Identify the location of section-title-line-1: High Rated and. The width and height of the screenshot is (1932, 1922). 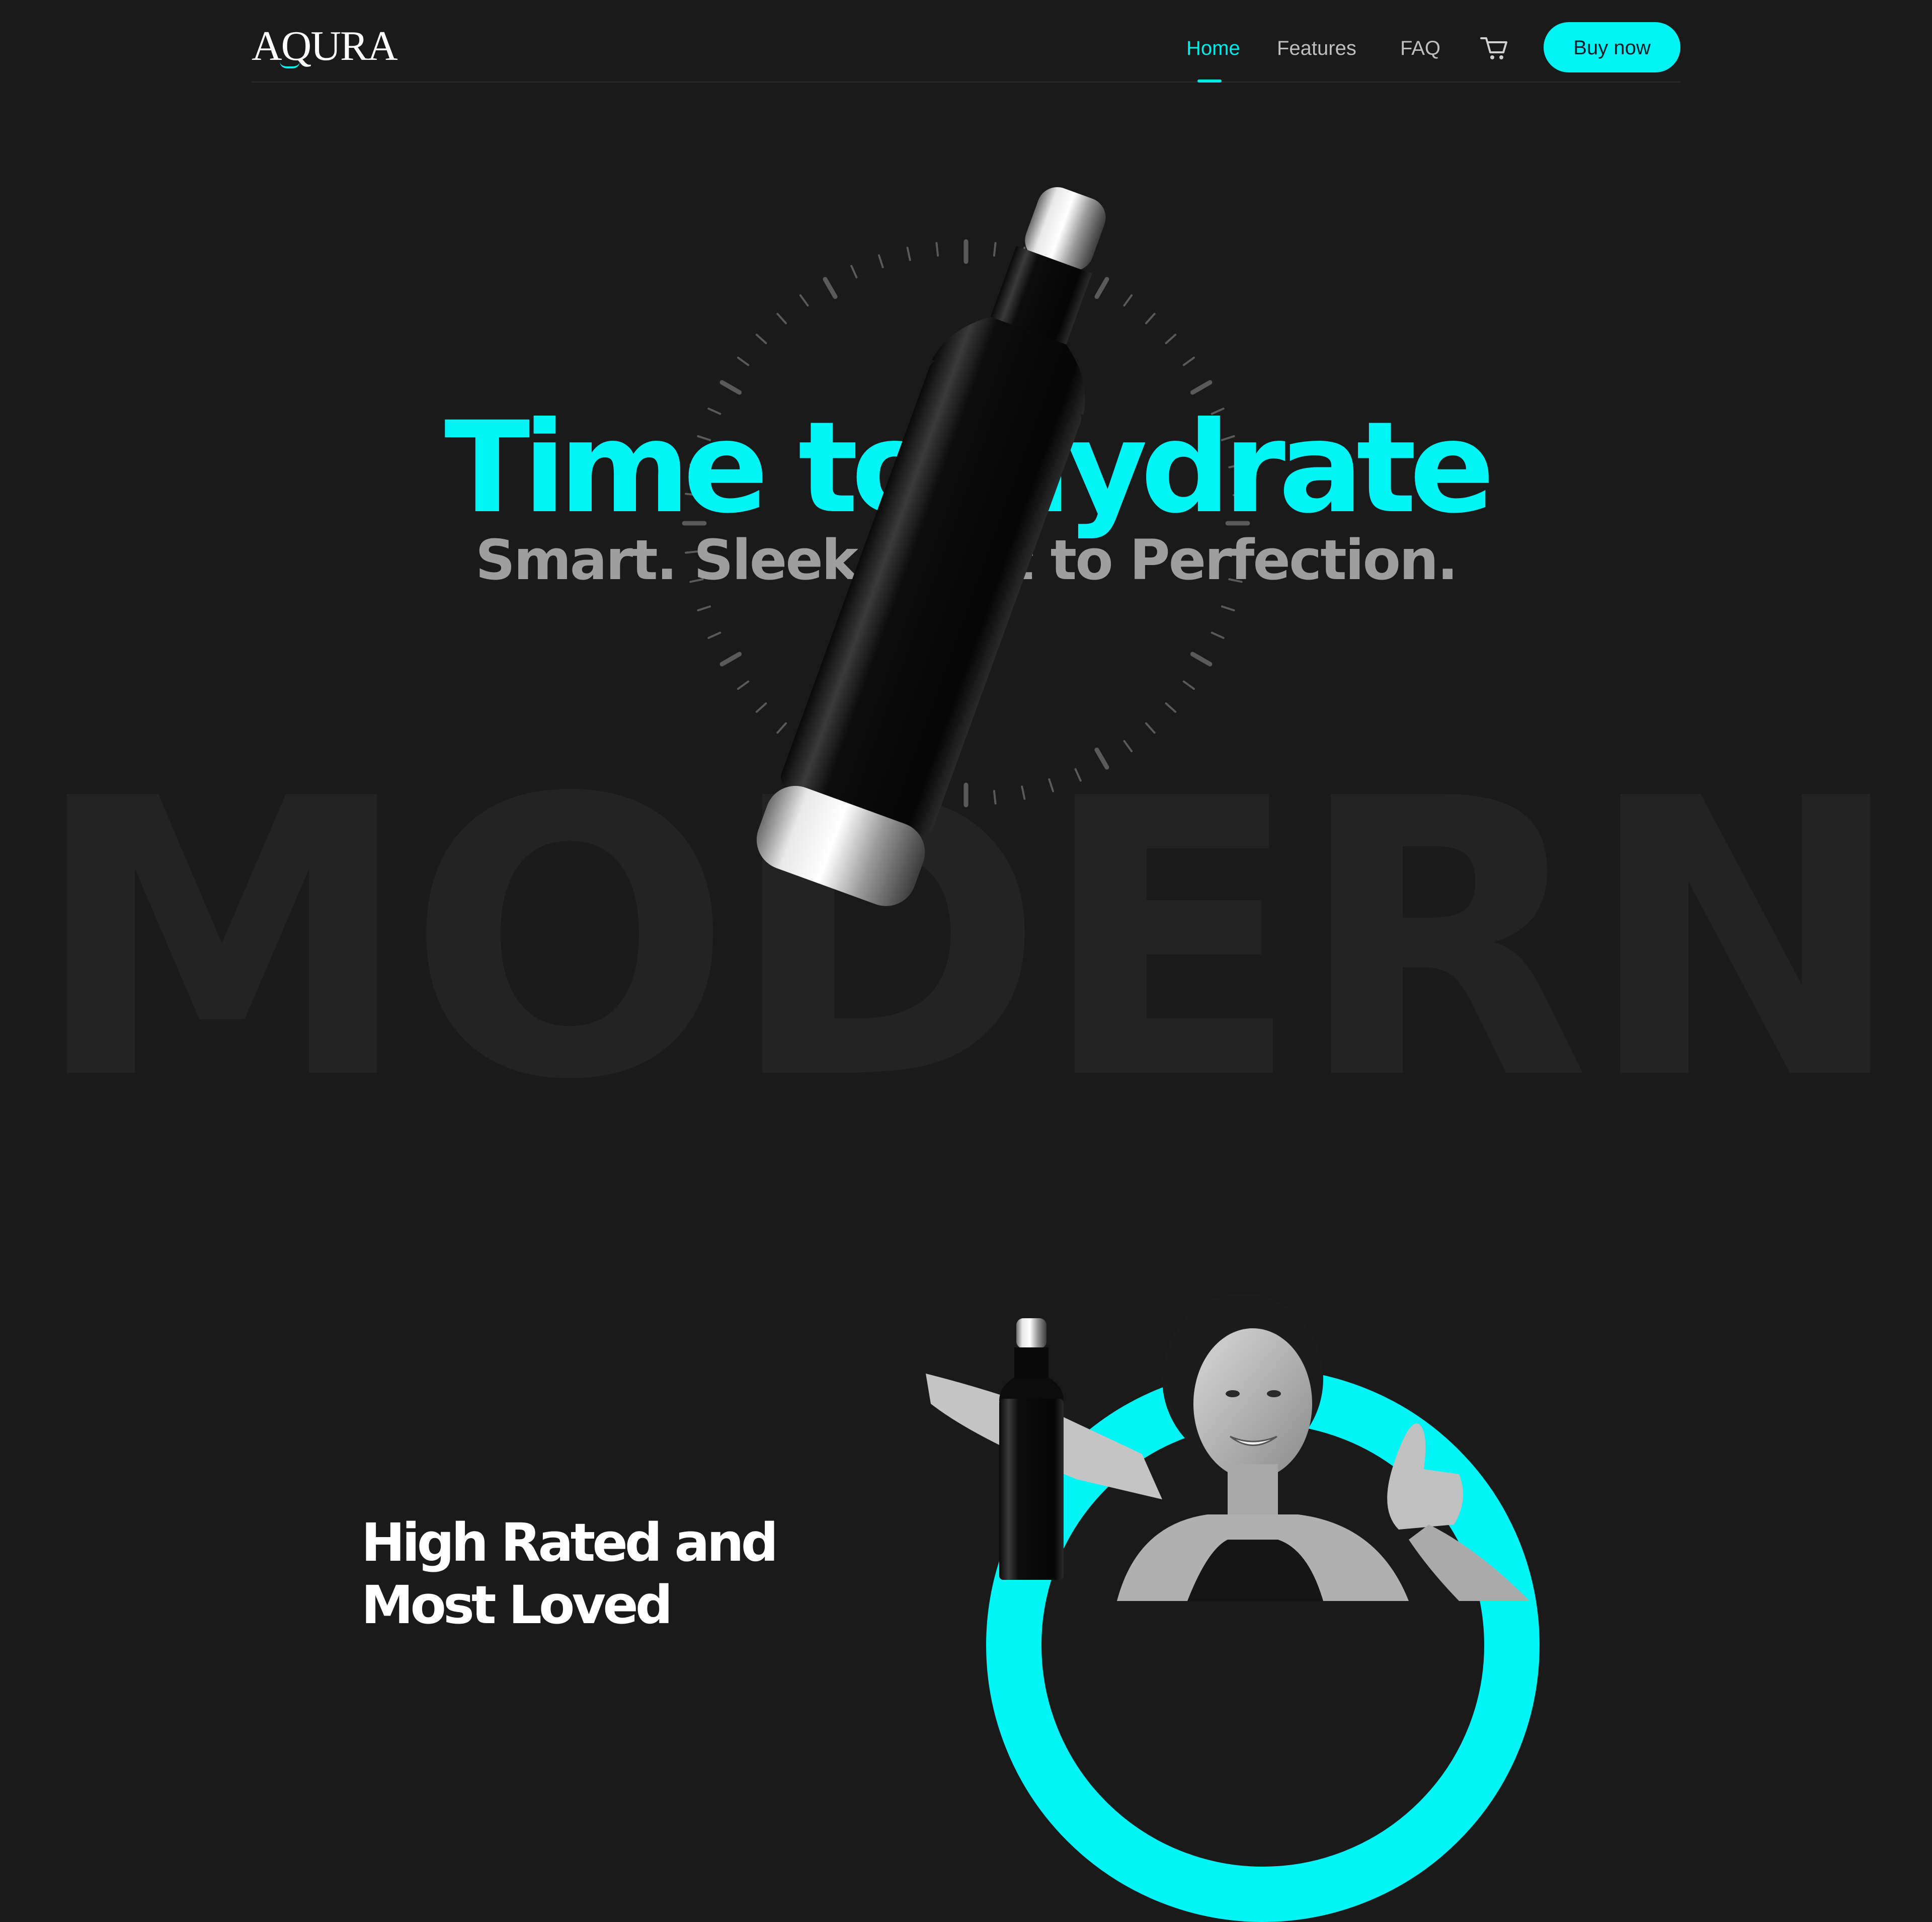
(570, 1542).